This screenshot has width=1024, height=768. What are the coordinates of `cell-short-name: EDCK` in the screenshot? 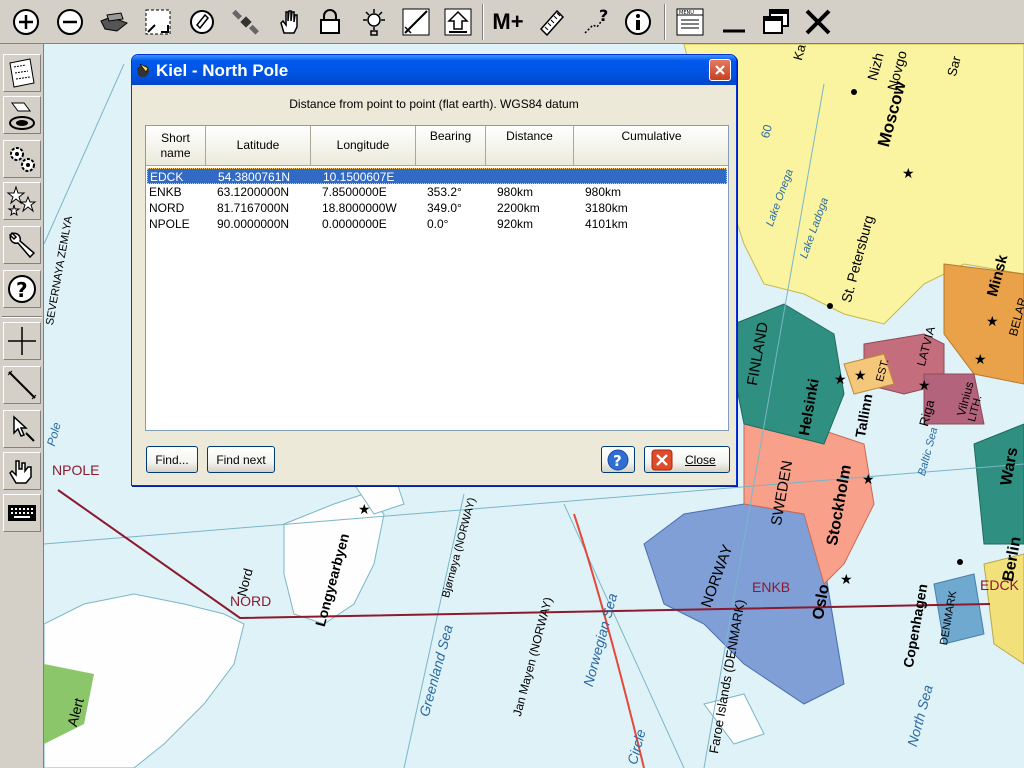 It's located at (167, 177).